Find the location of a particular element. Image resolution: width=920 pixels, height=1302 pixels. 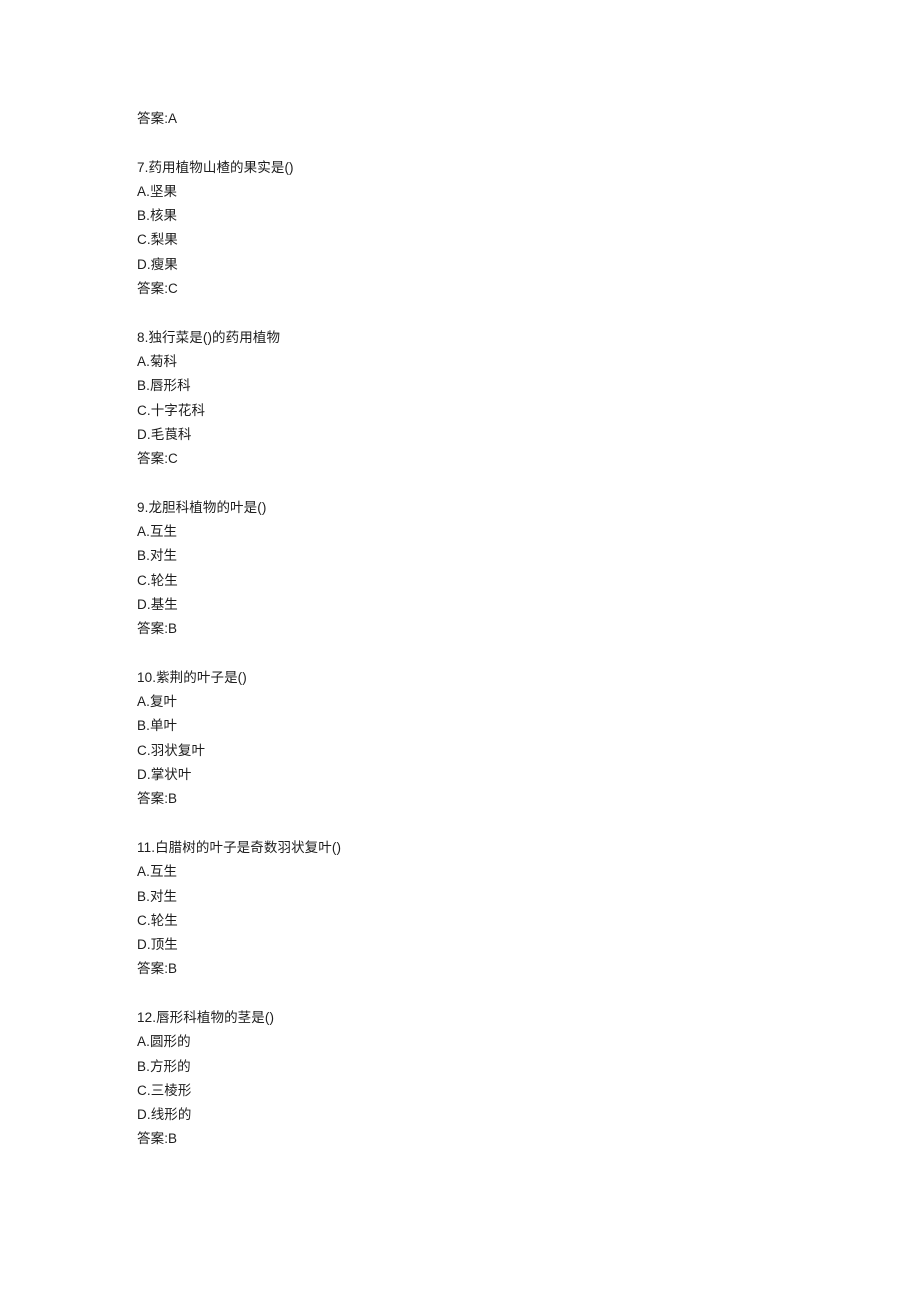

question-block: 10.紫荆的叶子是() A.复叶 B.单叶 C.羽状复叶 D.掌状叶 答案:B is located at coordinates (498, 739).